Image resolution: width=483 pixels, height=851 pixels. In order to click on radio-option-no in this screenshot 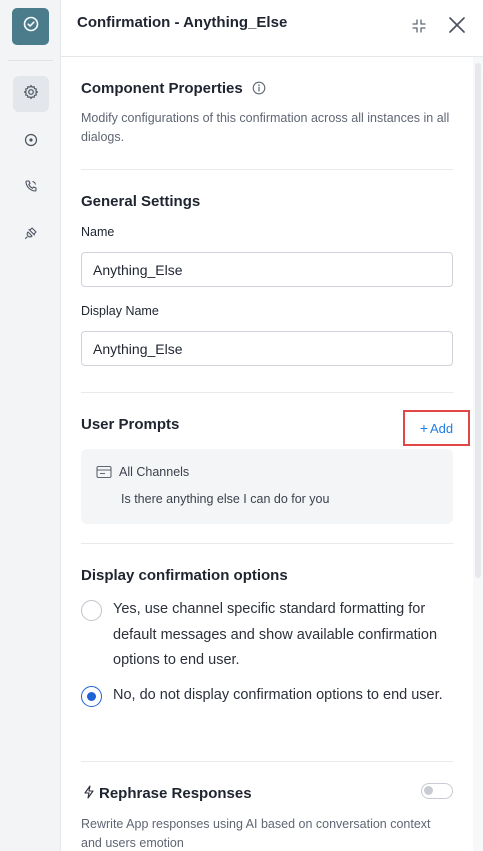, I will do `click(91, 696)`.